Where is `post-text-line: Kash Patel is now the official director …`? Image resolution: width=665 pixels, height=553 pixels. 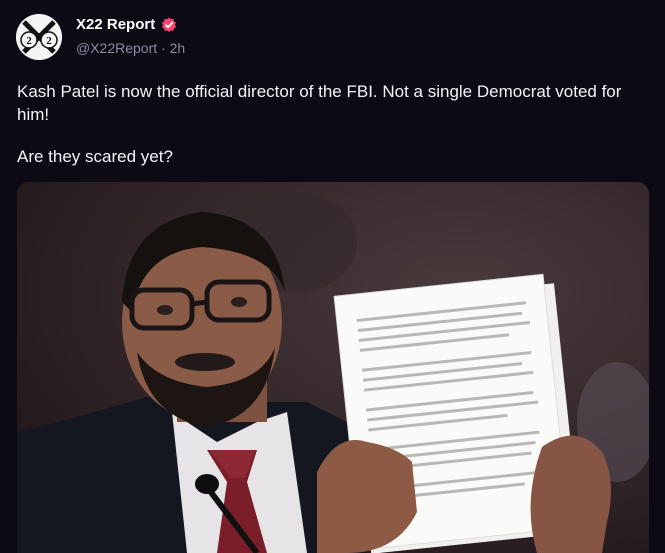 post-text-line: Kash Patel is now the official director … is located at coordinates (319, 103).